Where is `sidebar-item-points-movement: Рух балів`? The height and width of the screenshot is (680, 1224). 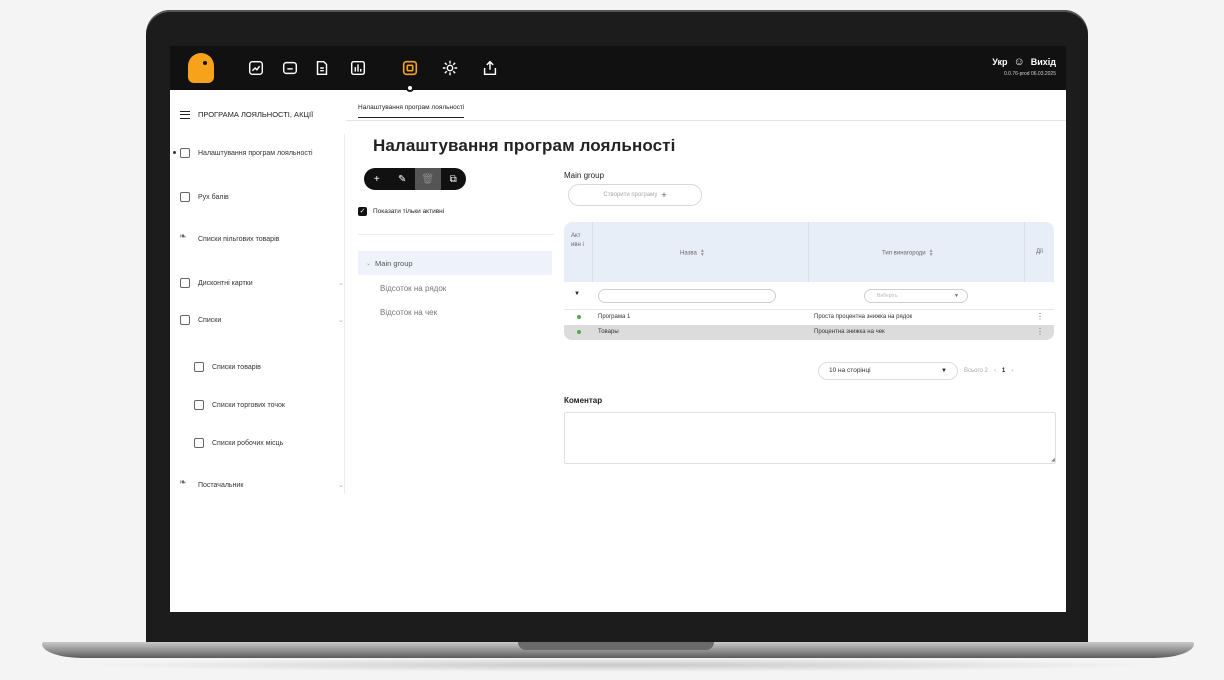
sidebar-item-points-movement: Рух балів is located at coordinates (204, 197).